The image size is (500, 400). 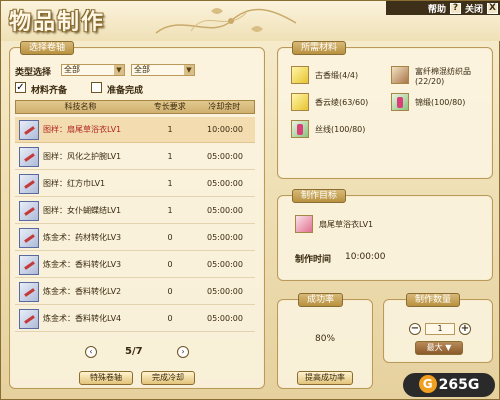 I want to click on help-label: 帮助, so click(x=437, y=8).